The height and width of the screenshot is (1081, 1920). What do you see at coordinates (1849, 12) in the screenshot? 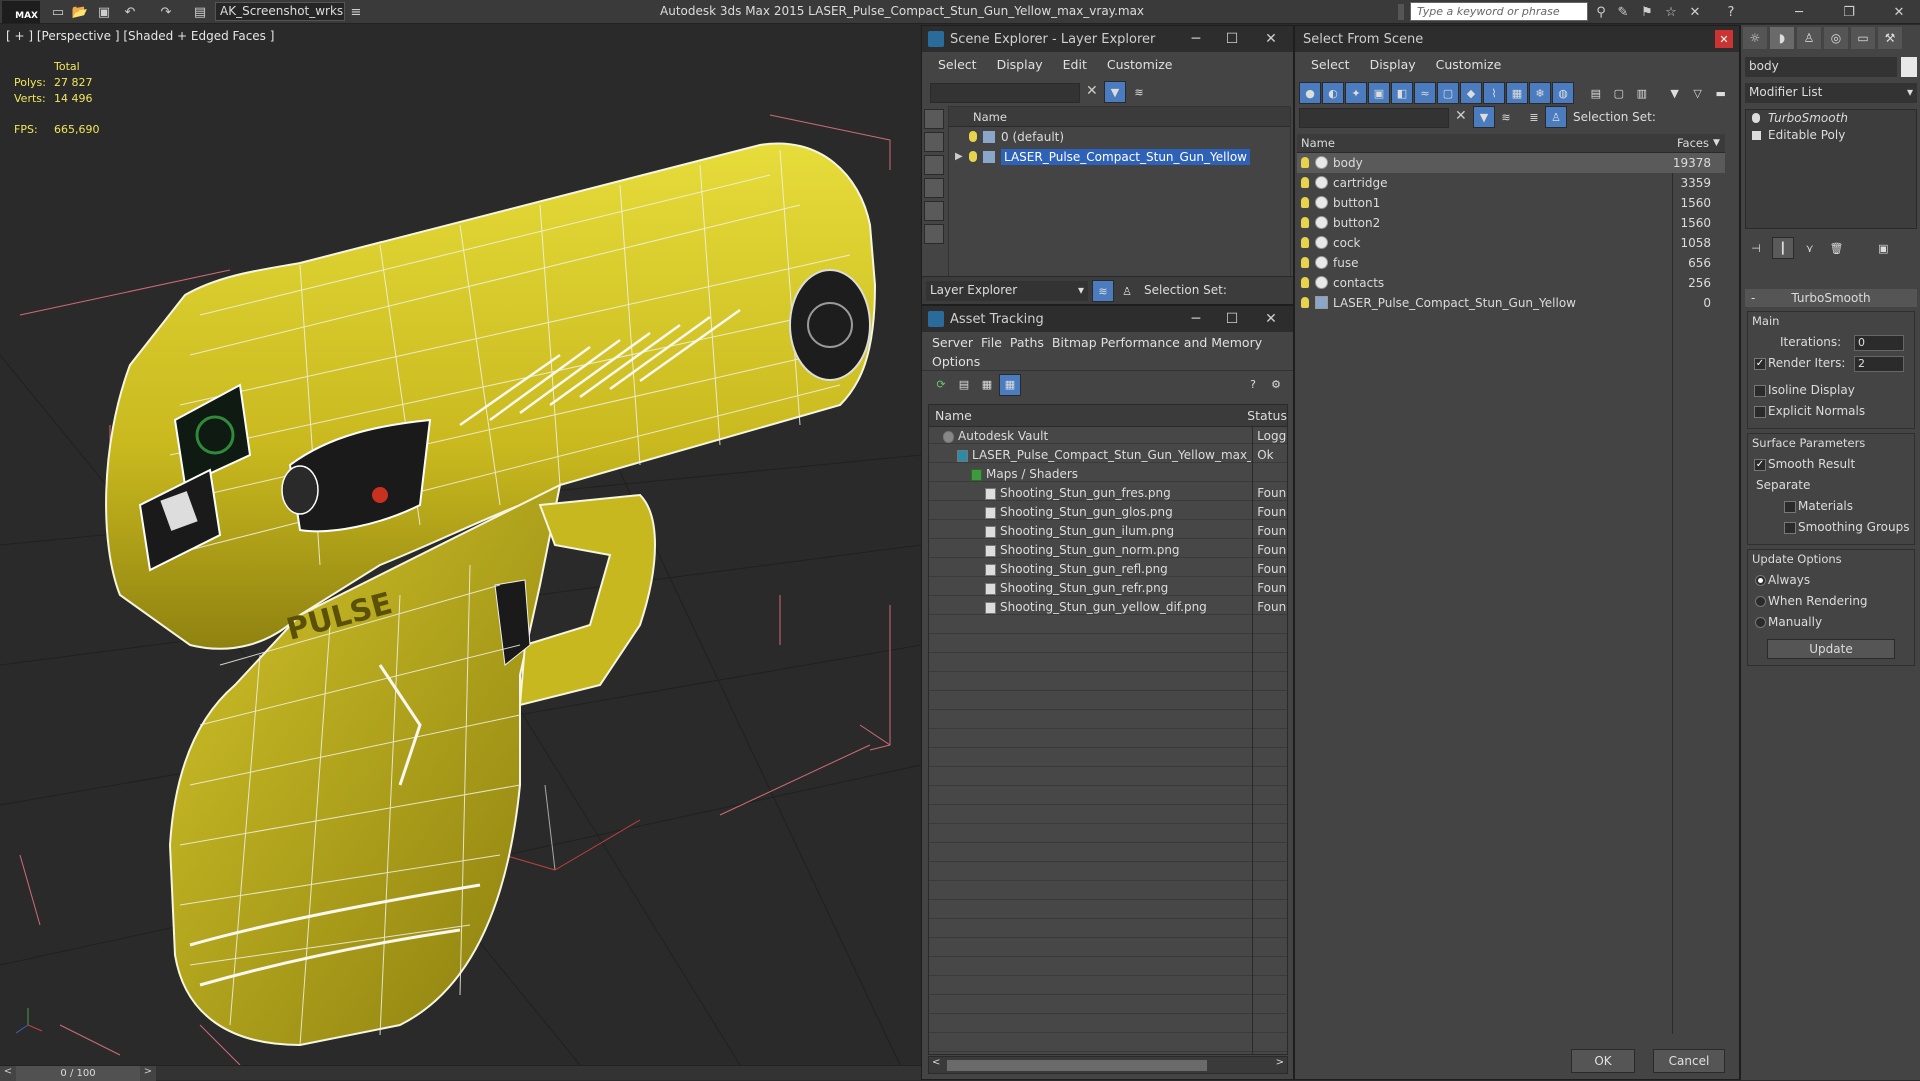
I see `restore-icon: ❐` at bounding box center [1849, 12].